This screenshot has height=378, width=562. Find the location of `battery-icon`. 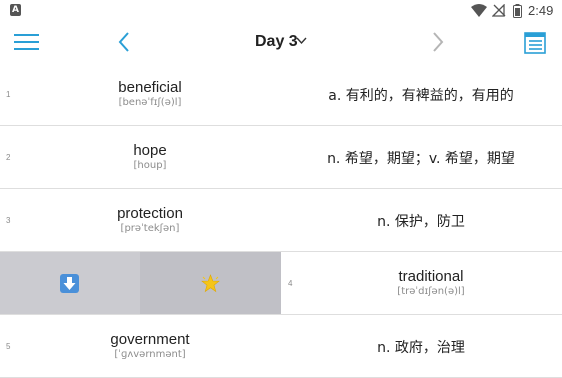

battery-icon is located at coordinates (517, 11).